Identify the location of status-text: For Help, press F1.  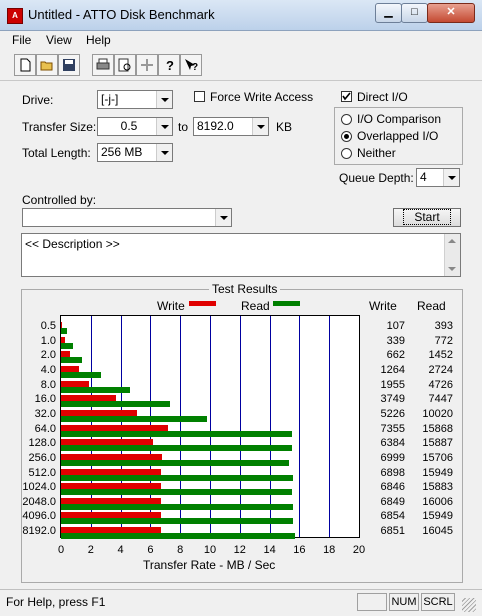
(56, 602).